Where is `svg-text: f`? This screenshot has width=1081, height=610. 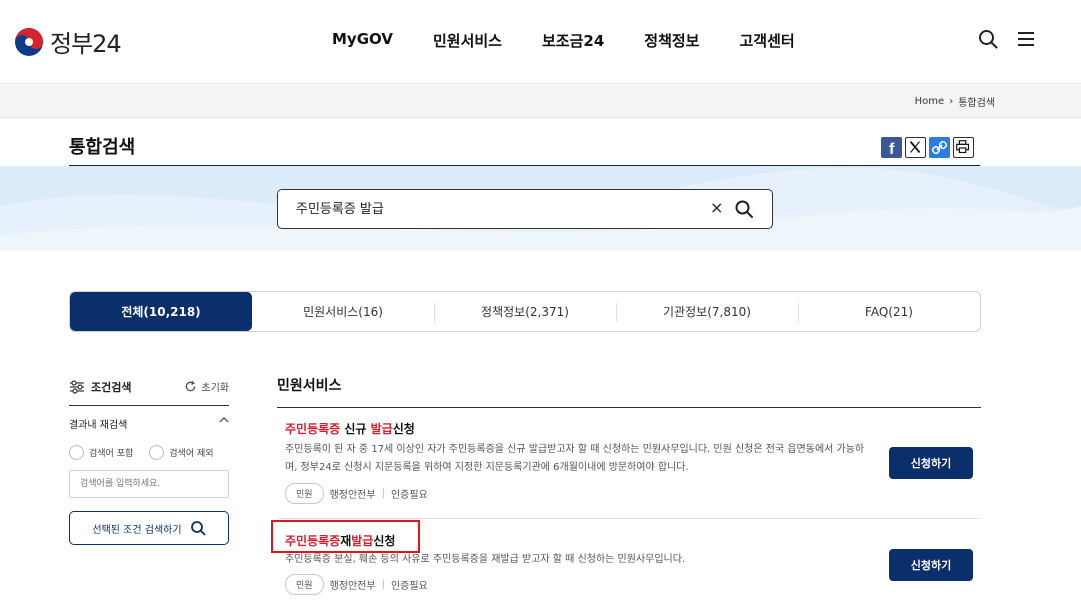
svg-text: f is located at coordinates (892, 149).